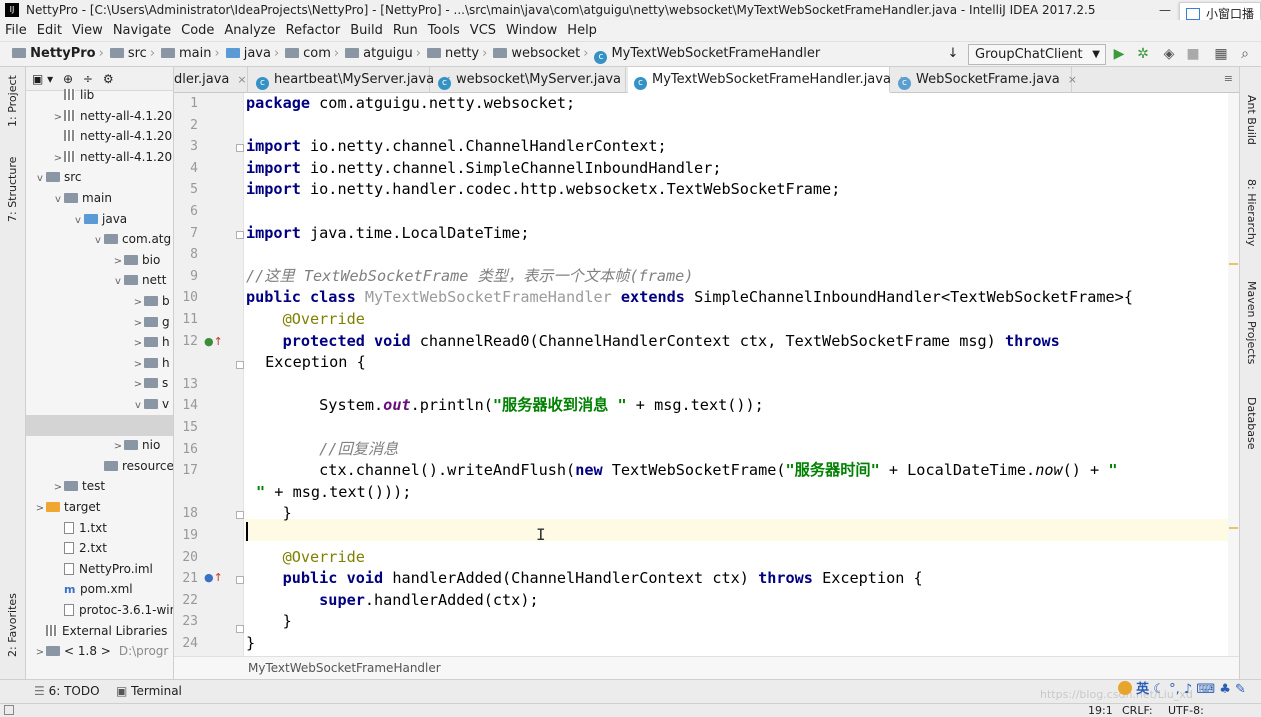 Image resolution: width=1261 pixels, height=717 pixels. I want to click on tree-row: > b, so click(99, 302).